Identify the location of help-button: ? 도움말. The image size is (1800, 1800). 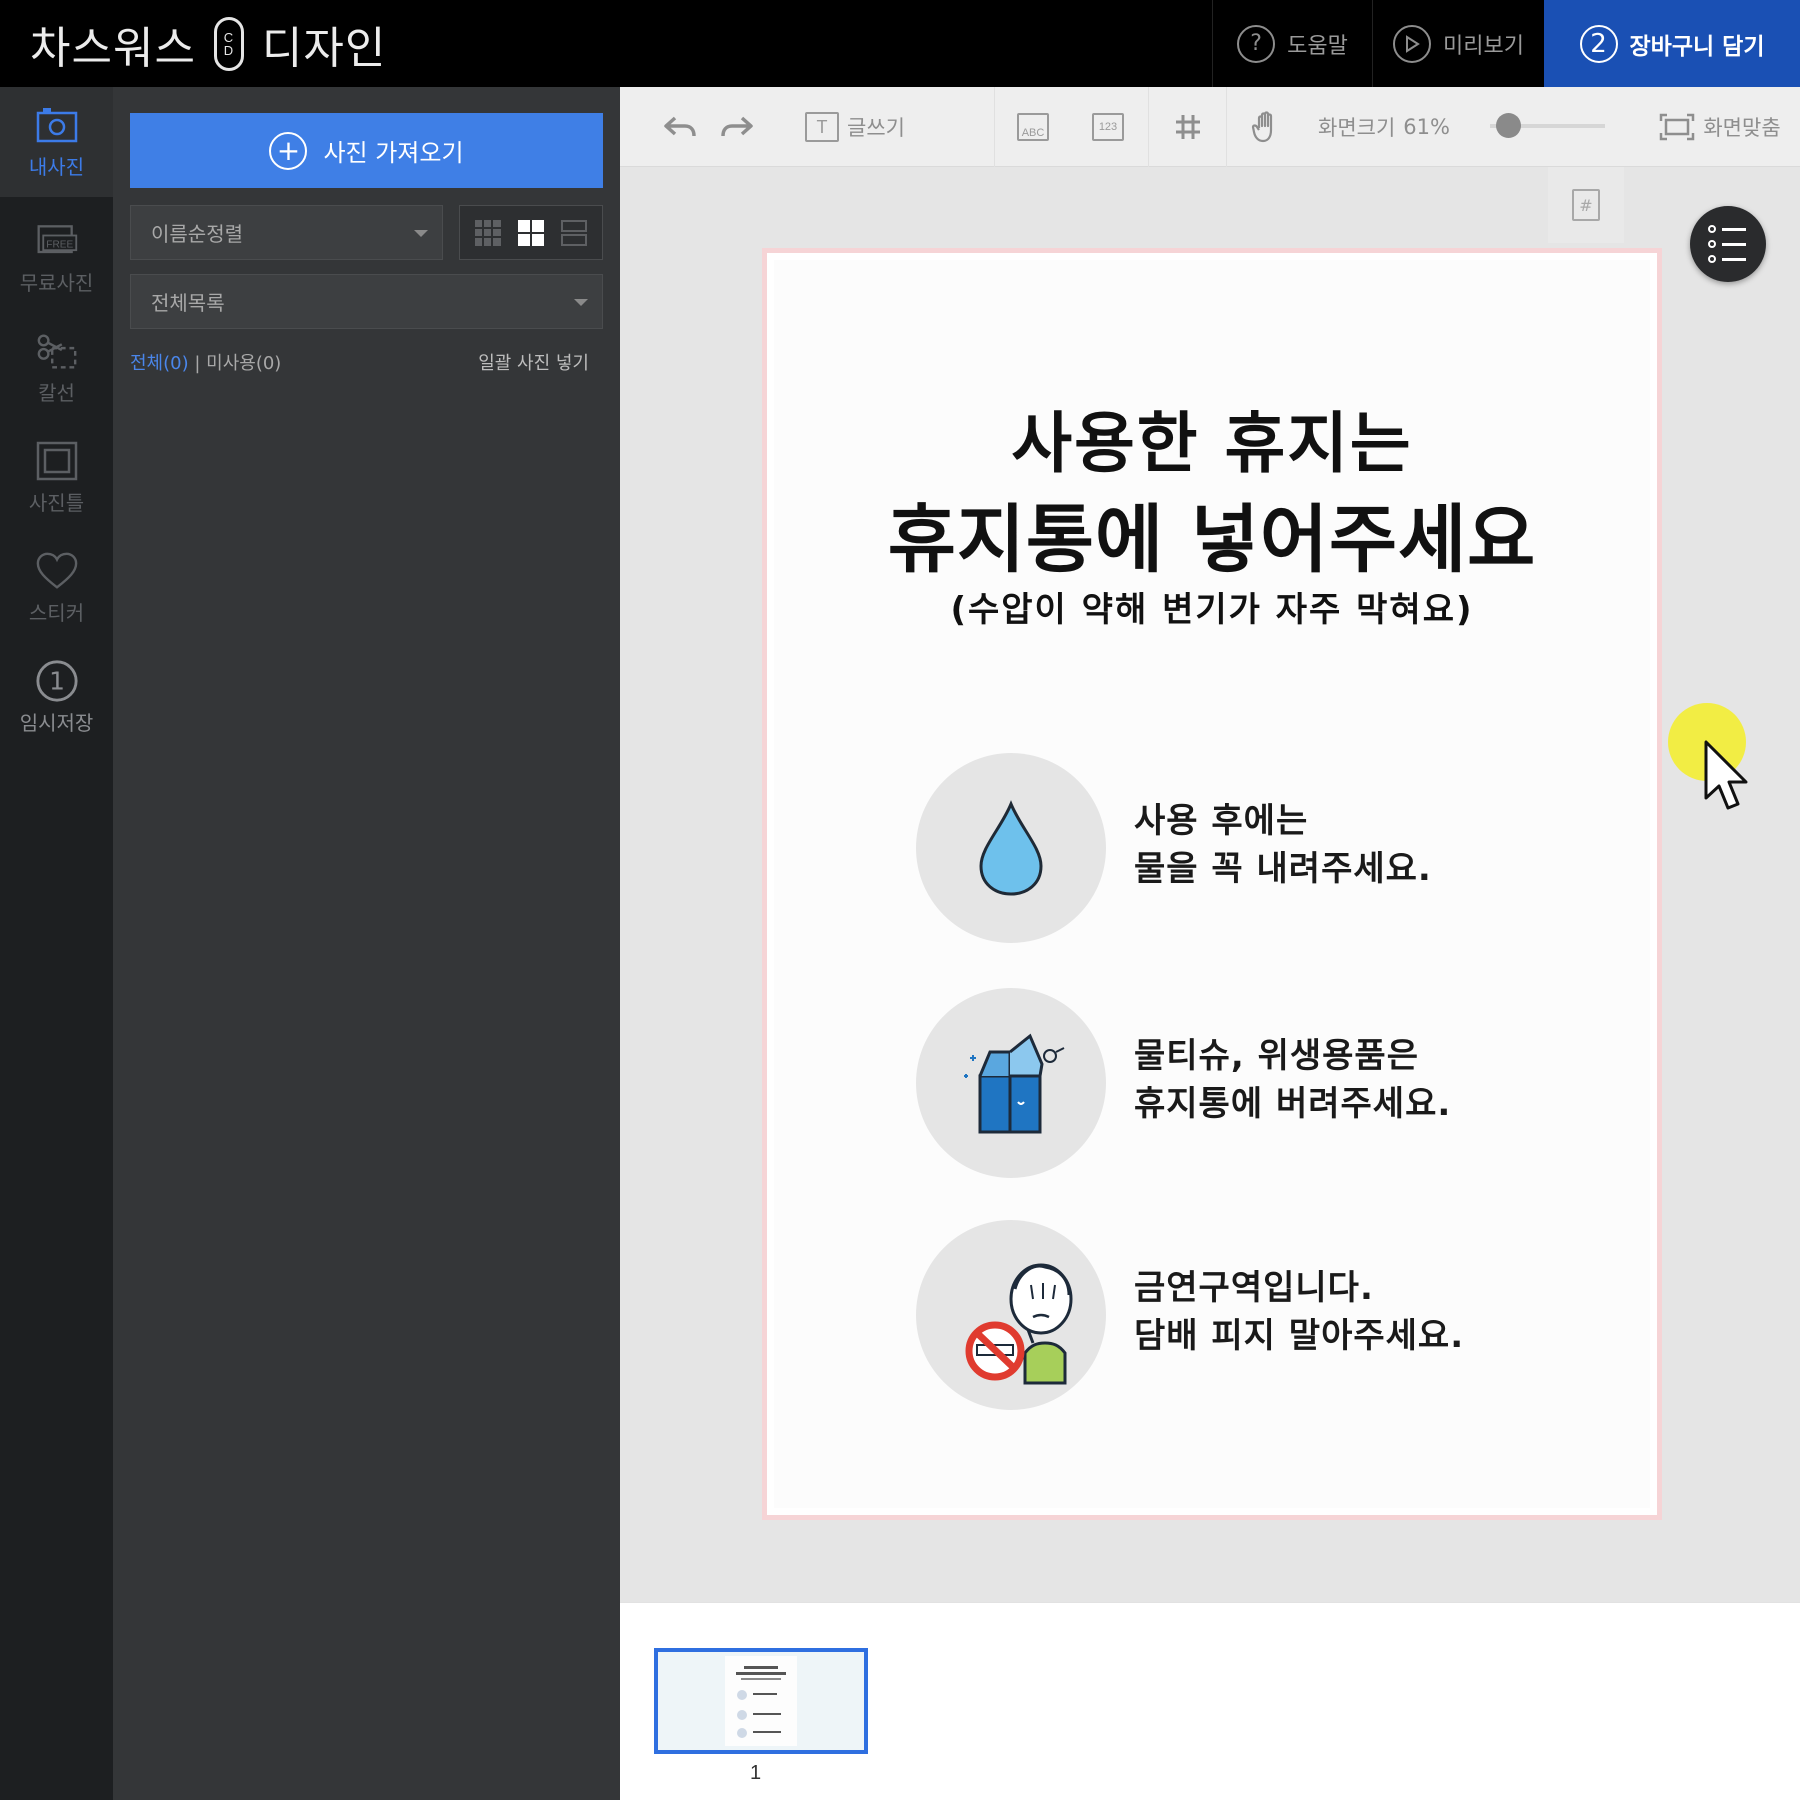
(1292, 43).